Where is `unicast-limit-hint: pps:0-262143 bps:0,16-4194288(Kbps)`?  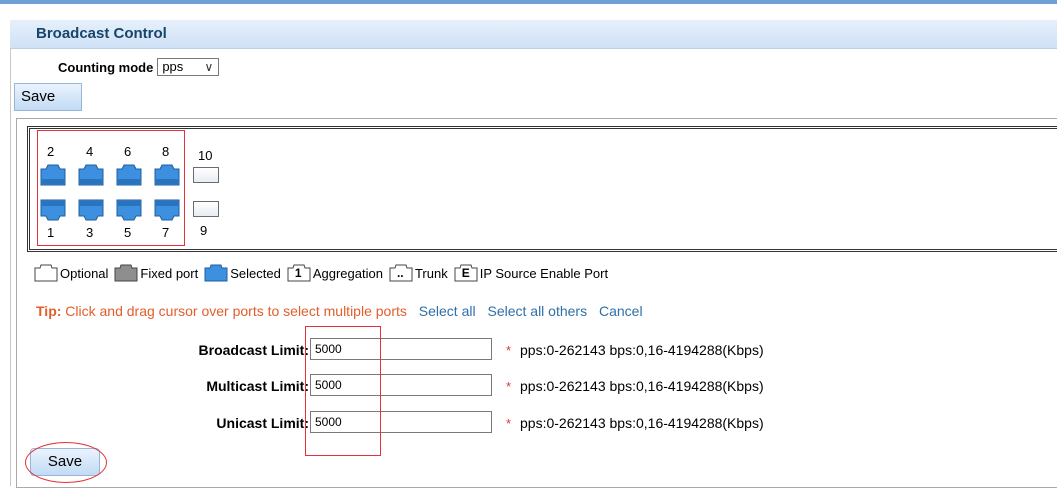 unicast-limit-hint: pps:0-262143 bps:0,16-4194288(Kbps) is located at coordinates (642, 423).